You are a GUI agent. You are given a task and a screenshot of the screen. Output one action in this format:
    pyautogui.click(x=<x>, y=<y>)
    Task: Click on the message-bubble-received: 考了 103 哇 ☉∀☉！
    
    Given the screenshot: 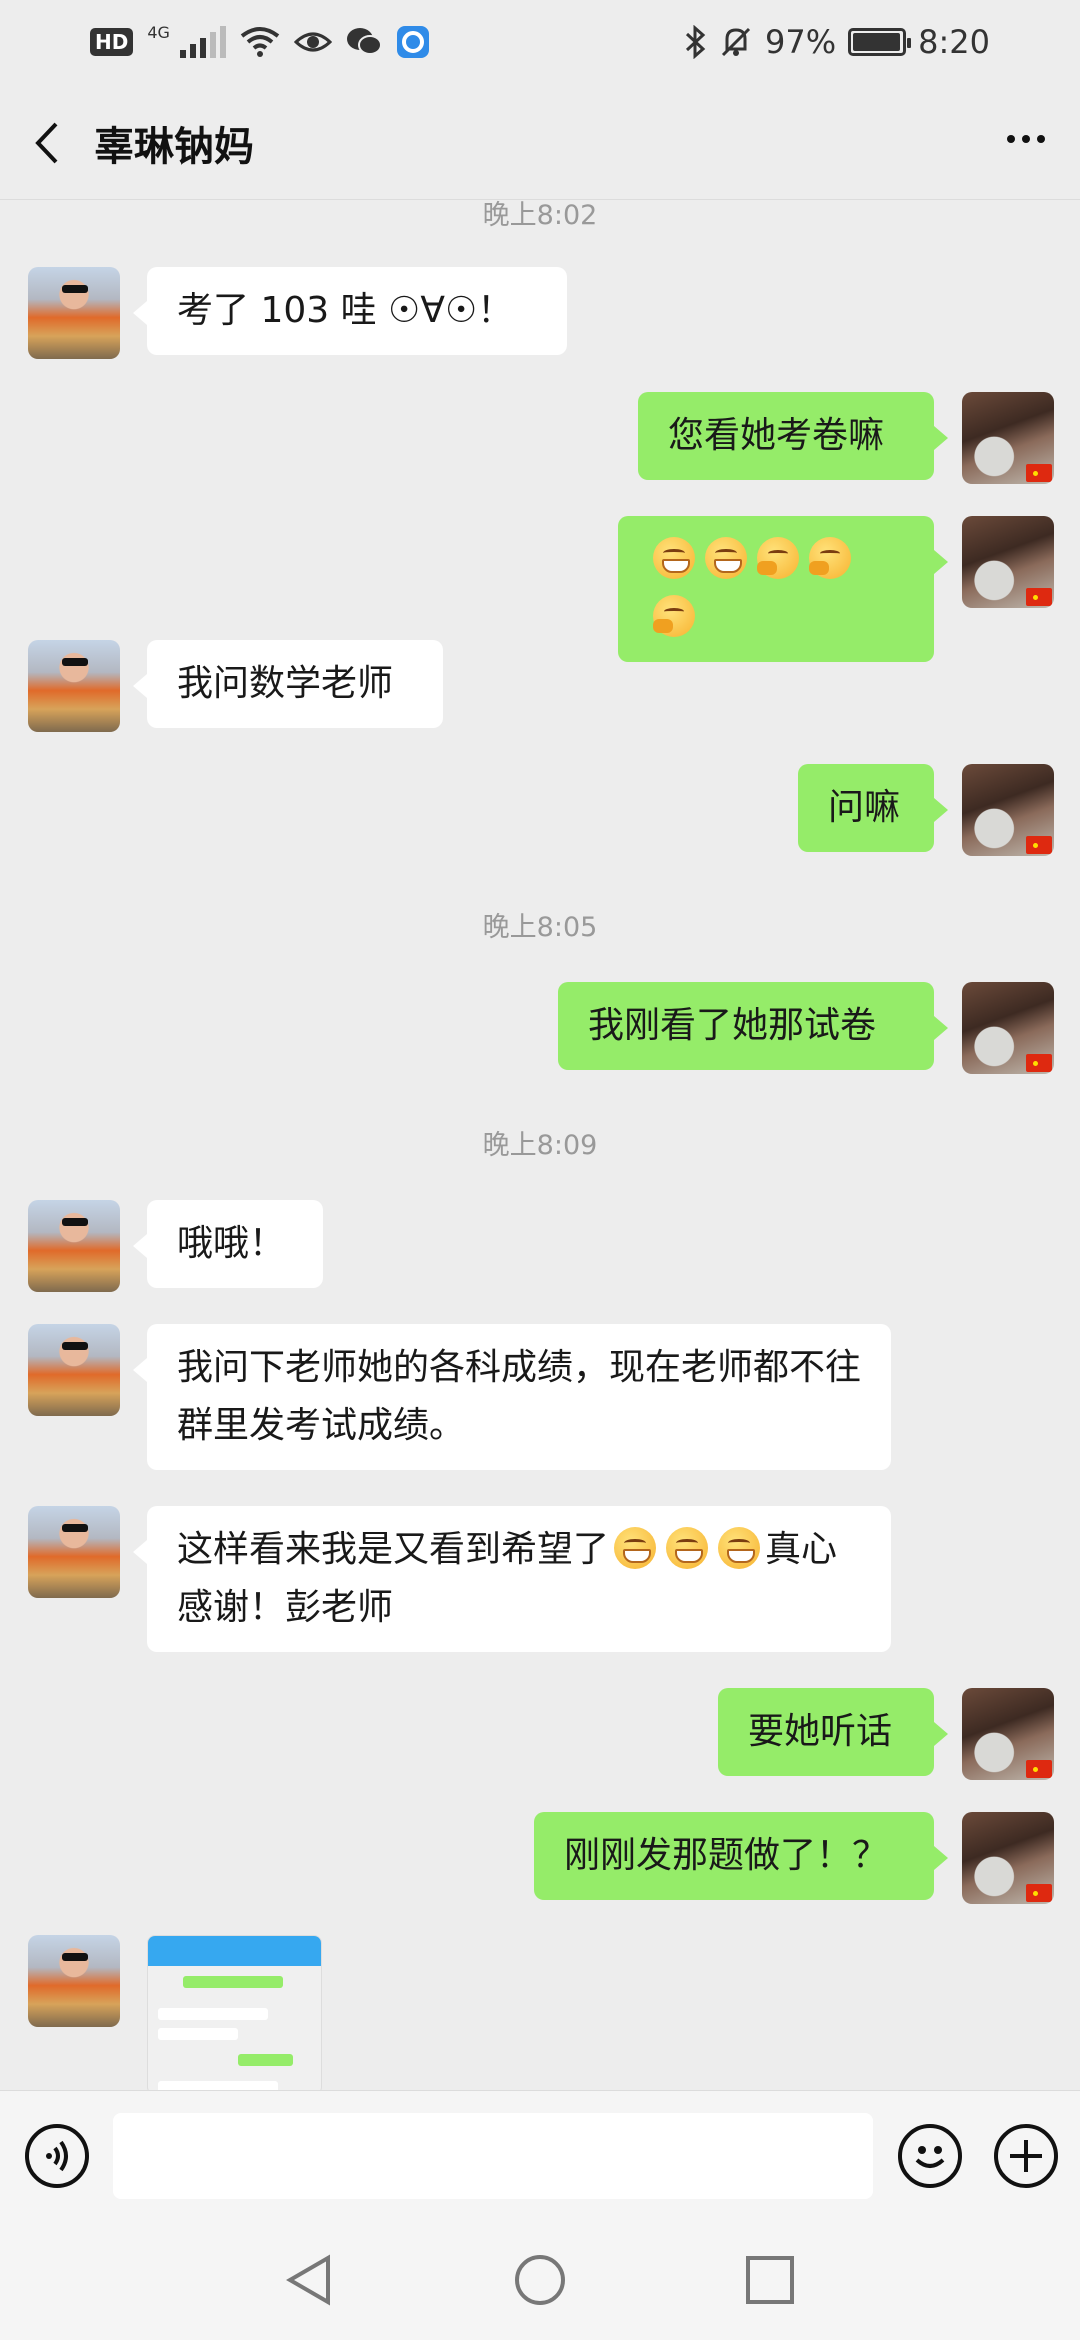 What is the action you would take?
    pyautogui.click(x=350, y=311)
    